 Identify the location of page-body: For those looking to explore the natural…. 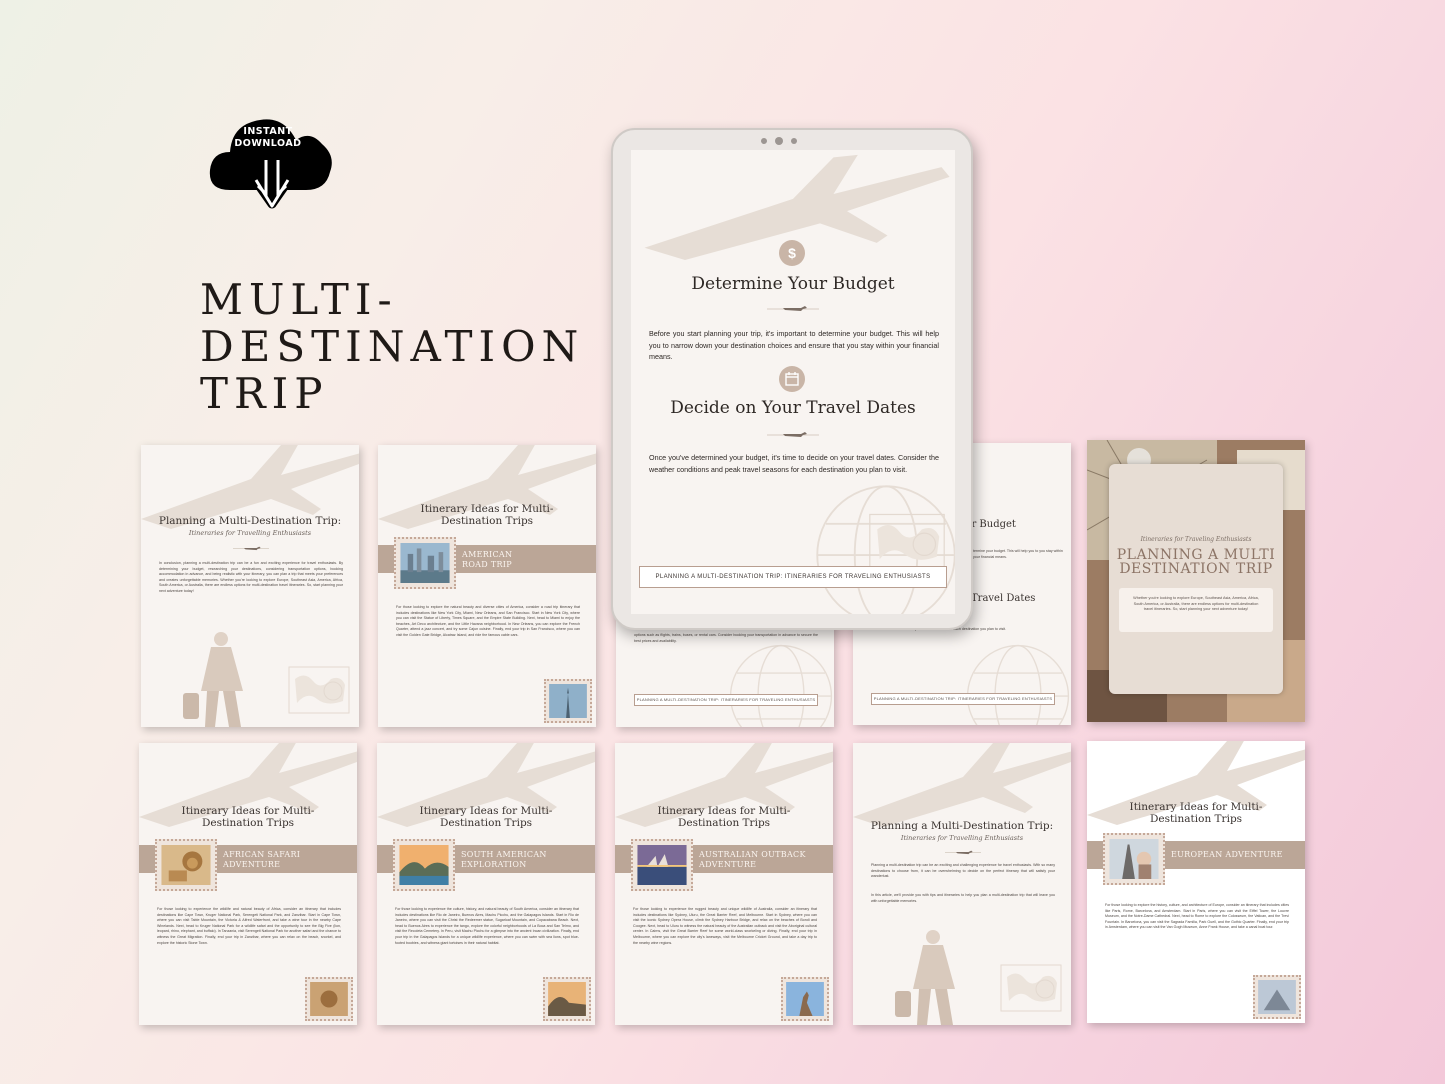
(488, 621).